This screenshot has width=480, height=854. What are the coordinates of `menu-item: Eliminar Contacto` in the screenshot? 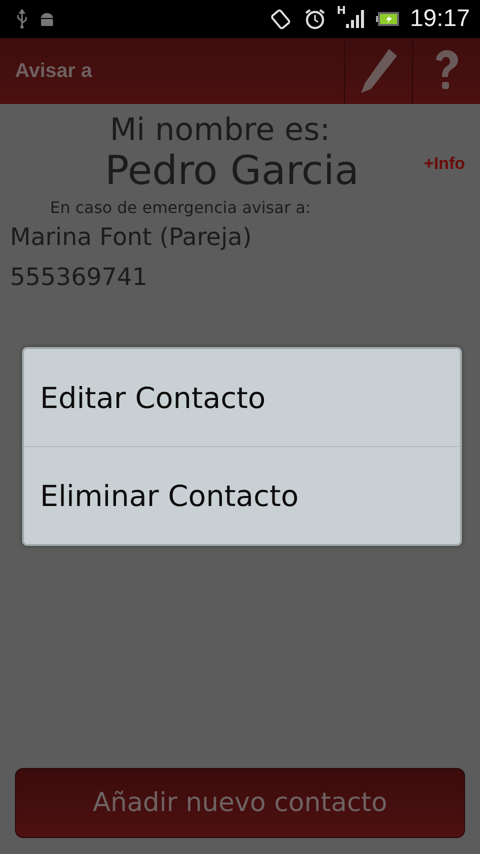 It's located at (242, 495).